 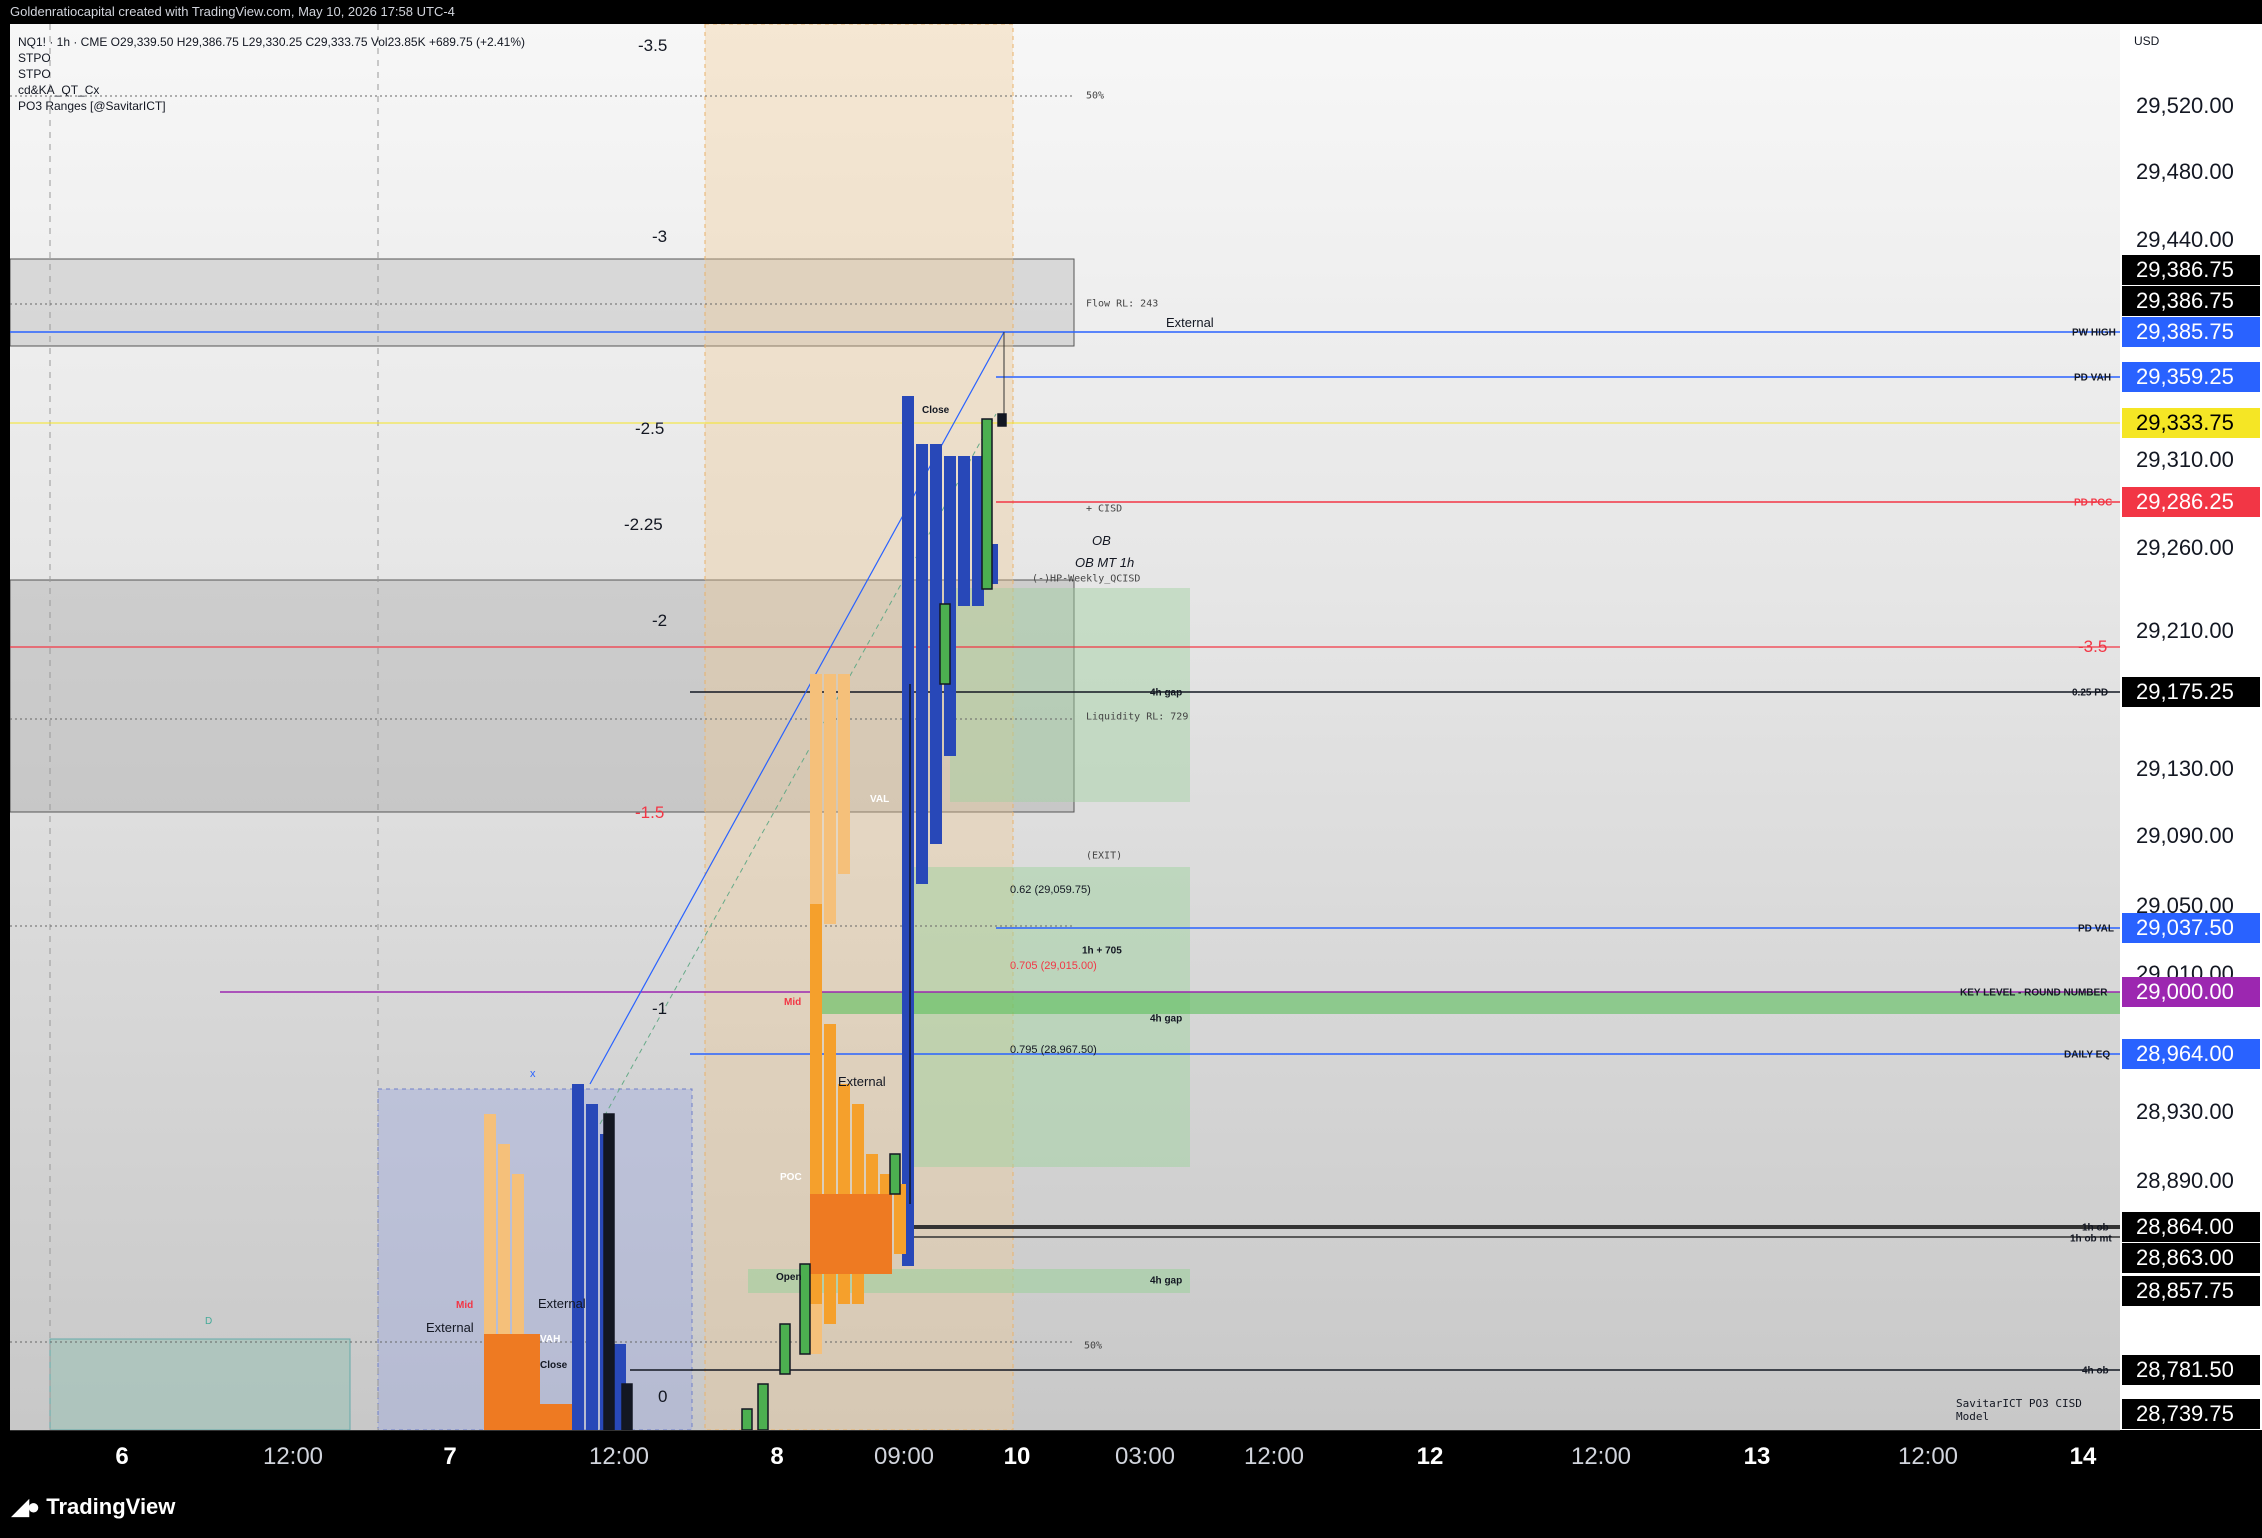 I want to click on ob-1h-mt-label: 1h ob mt, so click(x=2091, y=1239).